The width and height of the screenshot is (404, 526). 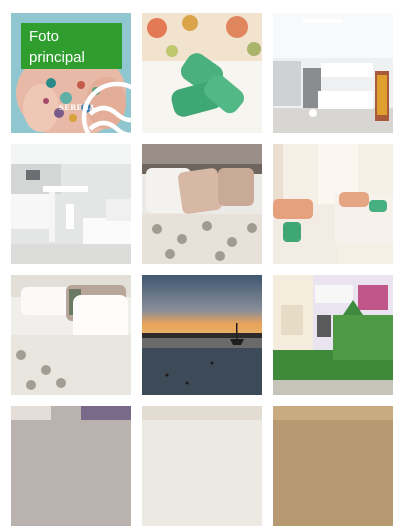 I want to click on folded-towels-photo, so click(x=202, y=73).